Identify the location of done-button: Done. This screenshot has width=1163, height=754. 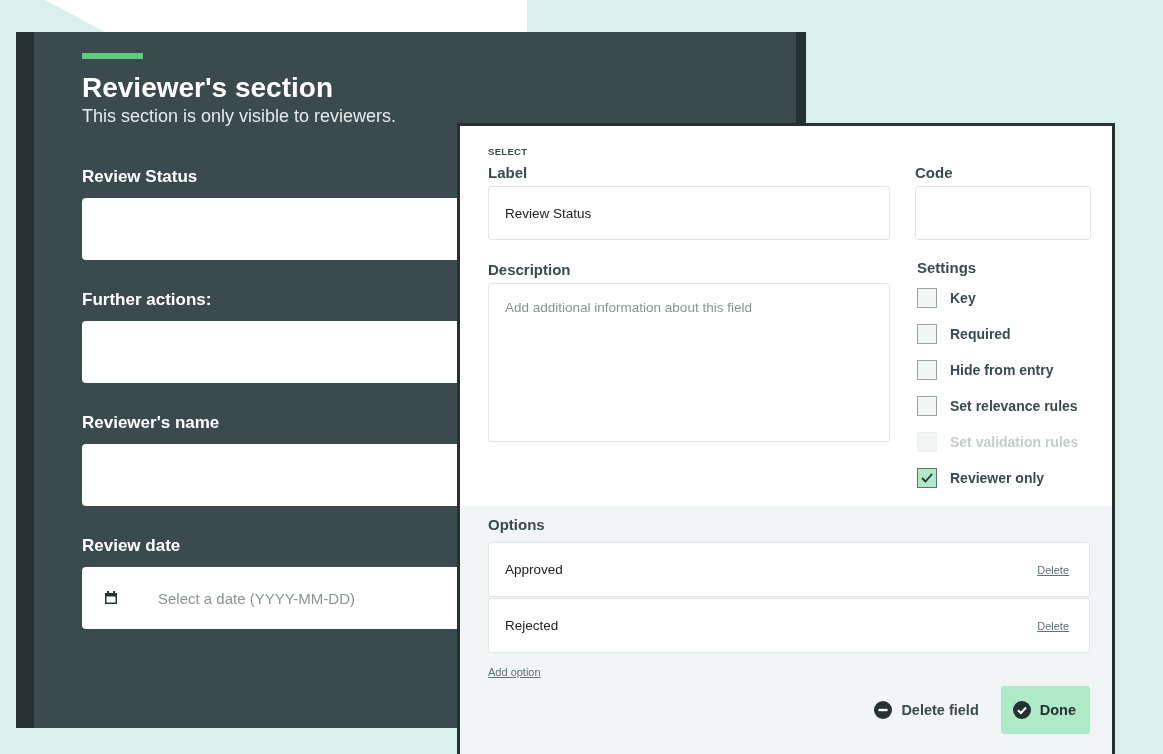
(1045, 710).